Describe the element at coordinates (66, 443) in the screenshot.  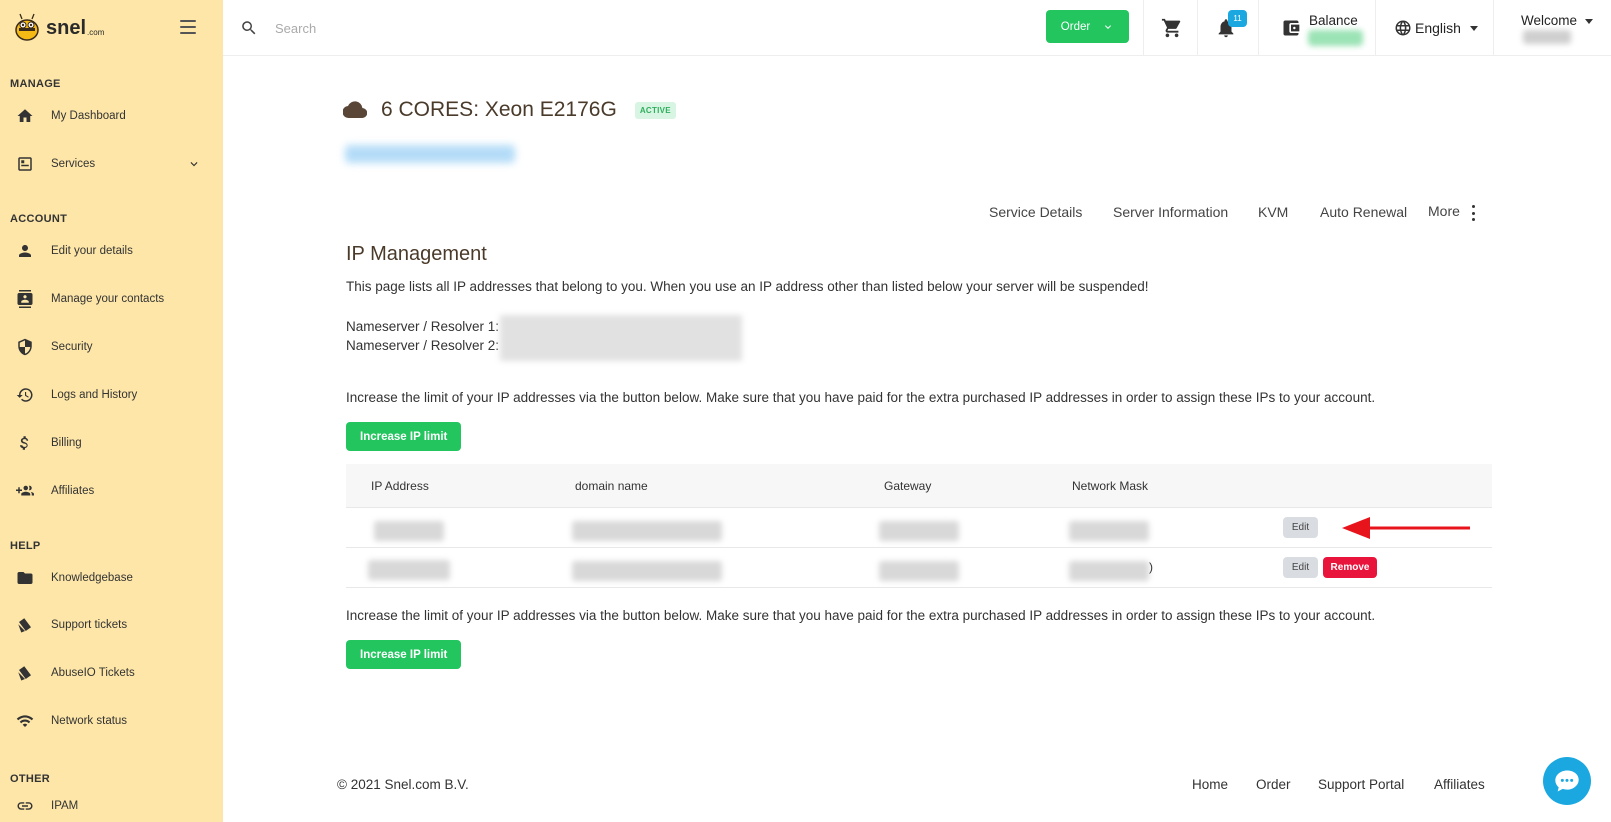
I see `sidebar-item-label: Billing` at that location.